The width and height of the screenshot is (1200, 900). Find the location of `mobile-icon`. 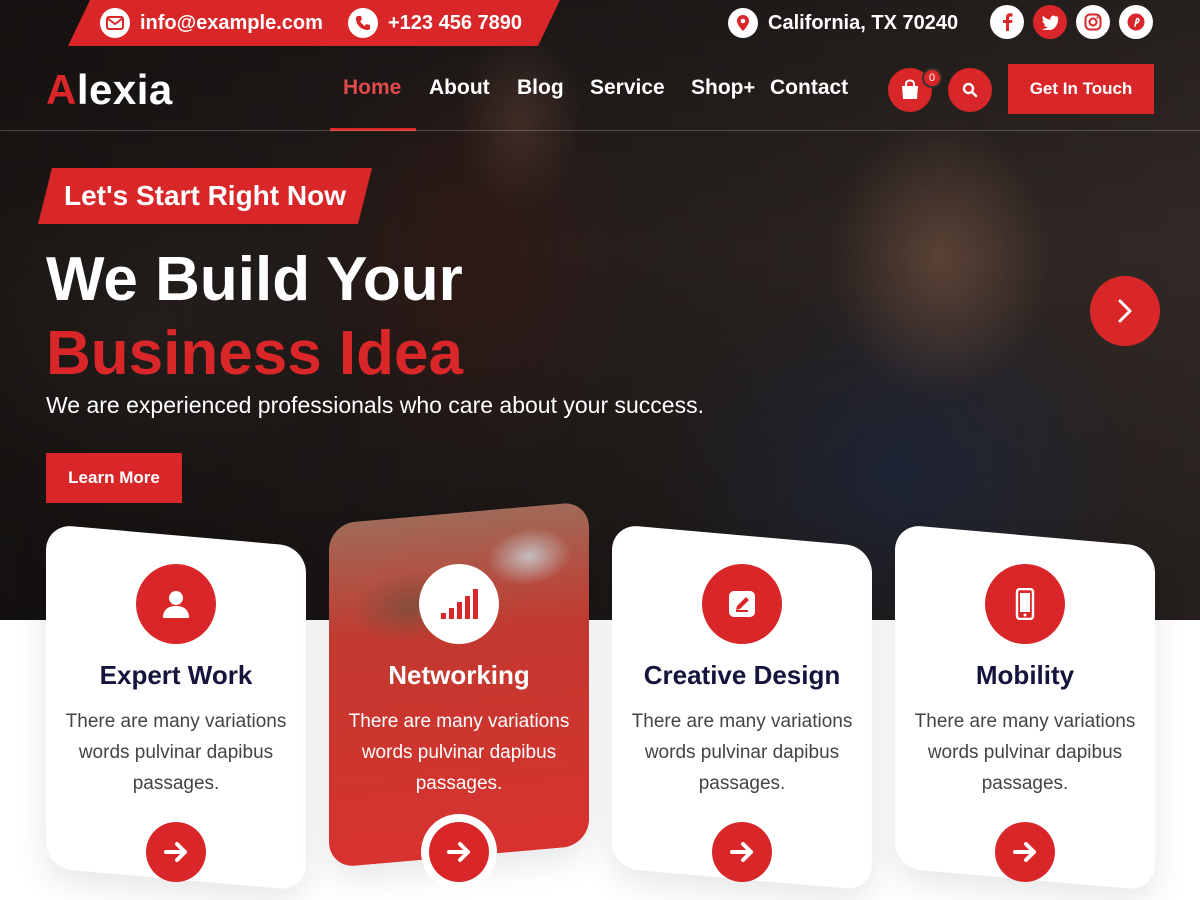

mobile-icon is located at coordinates (1025, 604).